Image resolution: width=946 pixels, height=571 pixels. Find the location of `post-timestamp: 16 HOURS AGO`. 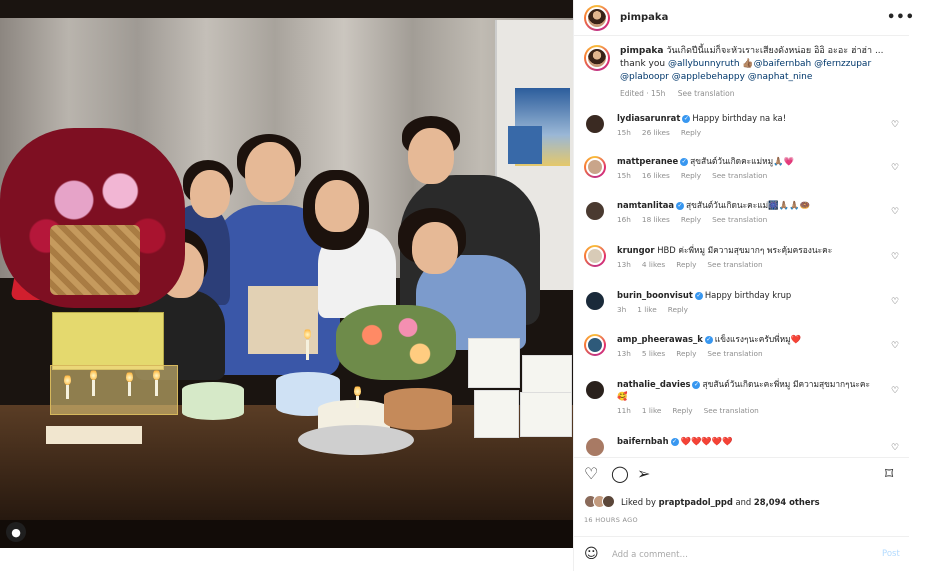

post-timestamp: 16 HOURS AGO is located at coordinates (611, 520).